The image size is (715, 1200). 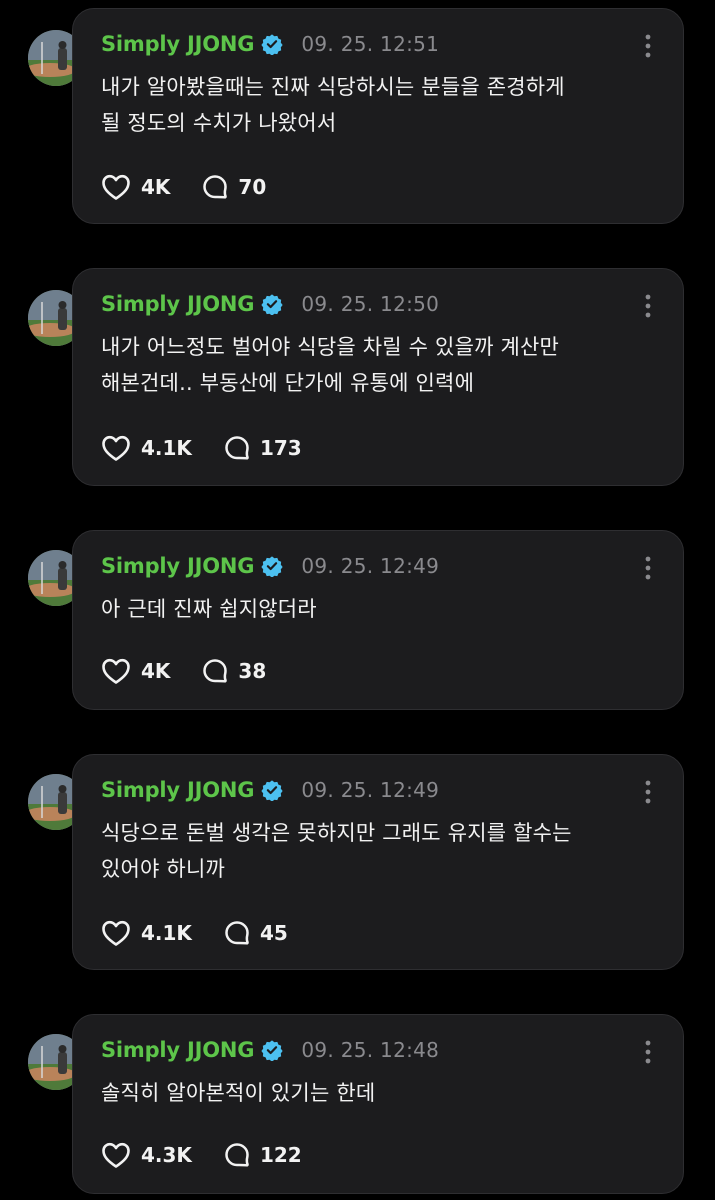 What do you see at coordinates (280, 448) in the screenshot?
I see `reply-count: 173` at bounding box center [280, 448].